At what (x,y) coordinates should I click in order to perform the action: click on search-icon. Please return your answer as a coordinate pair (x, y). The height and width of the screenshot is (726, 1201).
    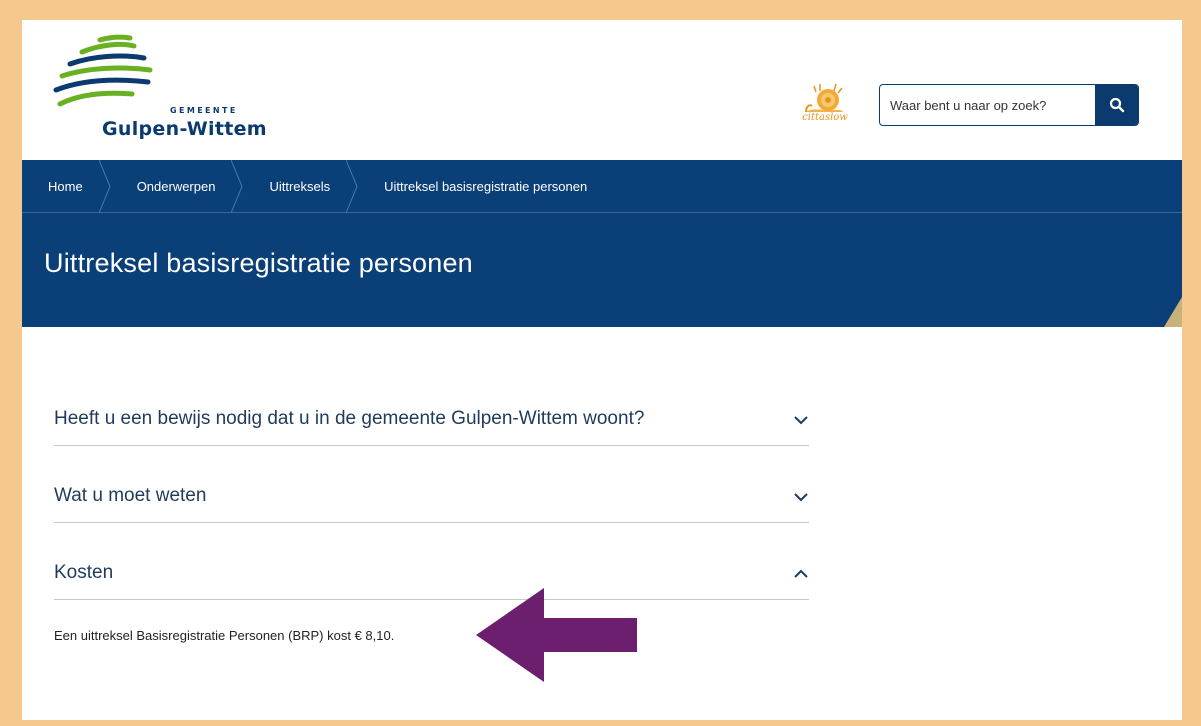
    Looking at the image, I should click on (1116, 105).